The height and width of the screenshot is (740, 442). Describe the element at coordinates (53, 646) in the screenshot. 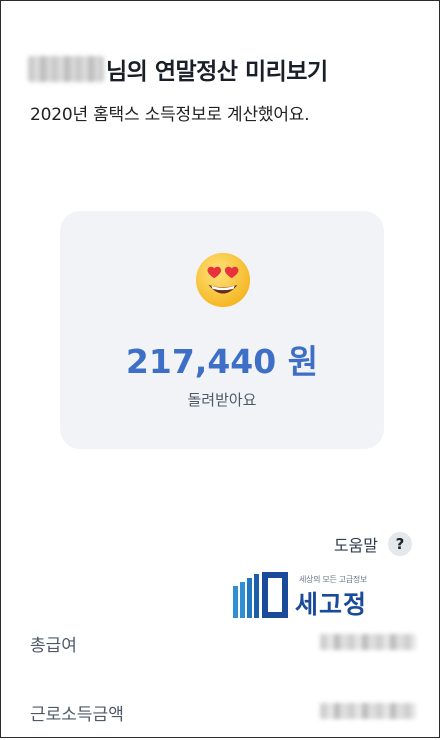

I see `detail-label-total-salary: 총급여` at that location.